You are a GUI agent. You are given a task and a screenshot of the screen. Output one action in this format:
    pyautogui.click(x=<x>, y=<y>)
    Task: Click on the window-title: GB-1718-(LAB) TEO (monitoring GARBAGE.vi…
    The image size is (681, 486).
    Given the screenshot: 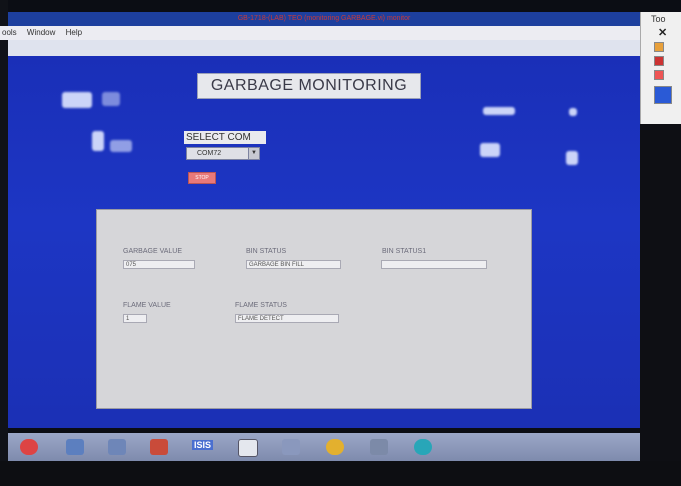 What is the action you would take?
    pyautogui.click(x=324, y=18)
    